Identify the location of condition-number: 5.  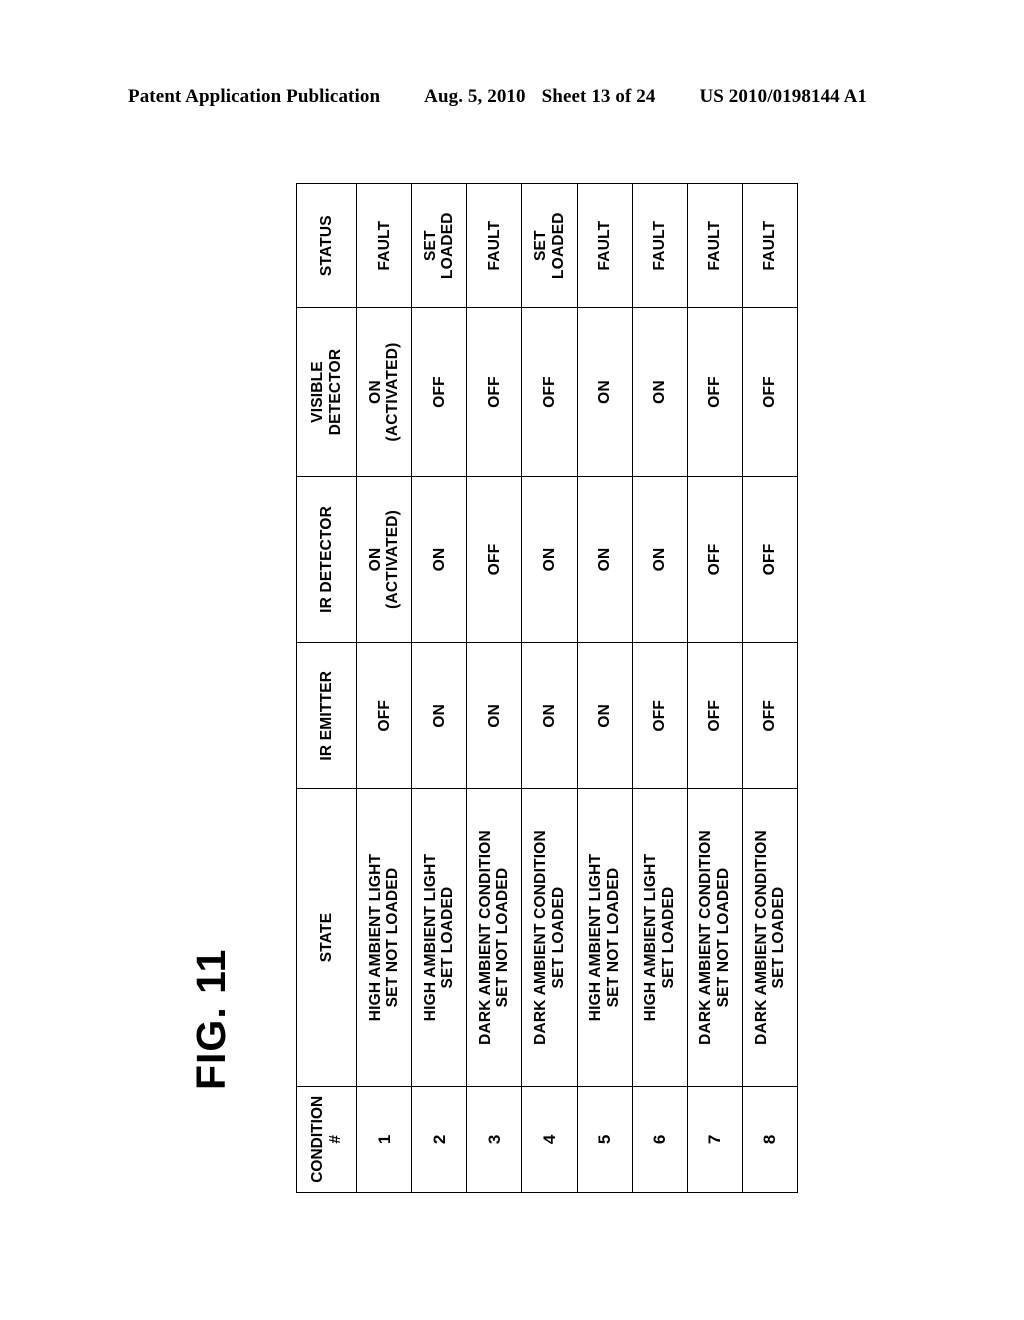
(605, 1139).